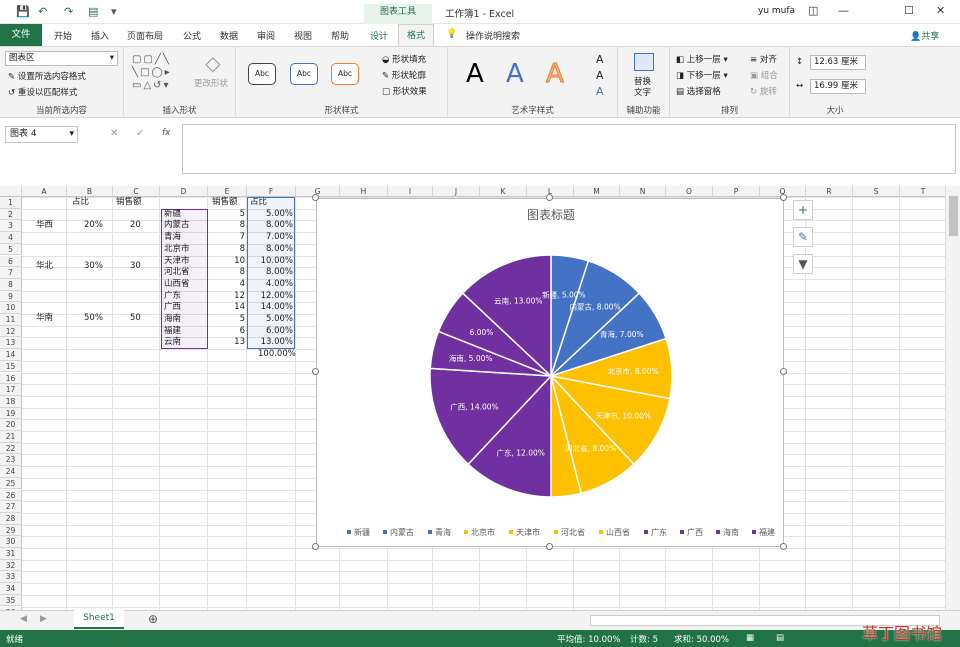  Describe the element at coordinates (270, 237) in the screenshot. I see `cell-percent: 7.00%` at that location.